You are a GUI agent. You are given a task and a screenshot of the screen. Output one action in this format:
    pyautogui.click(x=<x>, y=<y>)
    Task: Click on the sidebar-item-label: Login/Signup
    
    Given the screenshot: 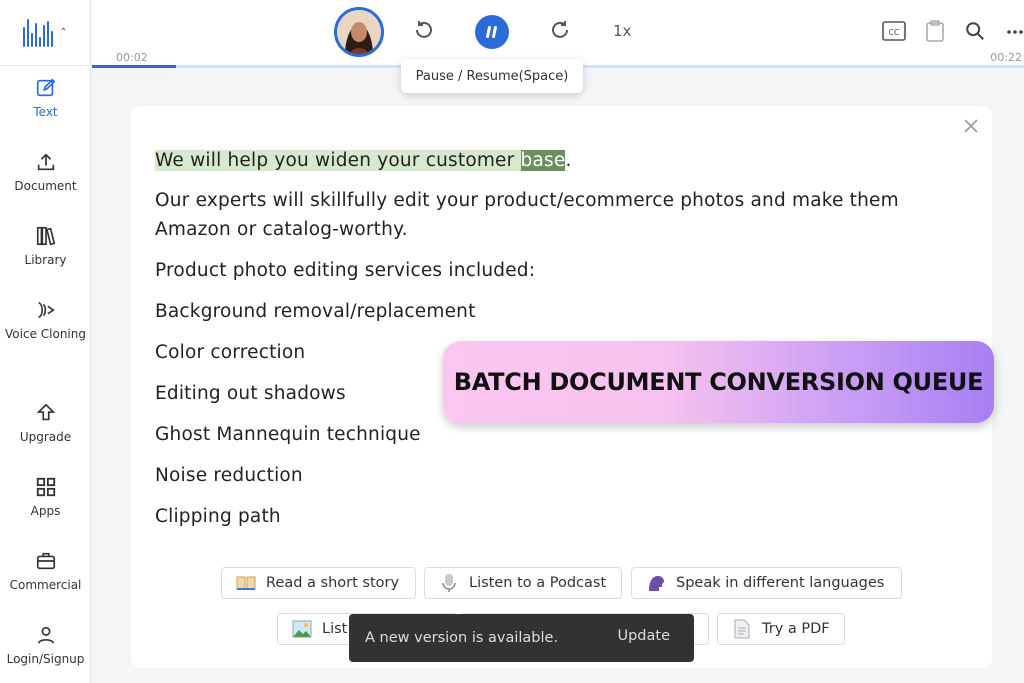 What is the action you would take?
    pyautogui.click(x=45, y=659)
    